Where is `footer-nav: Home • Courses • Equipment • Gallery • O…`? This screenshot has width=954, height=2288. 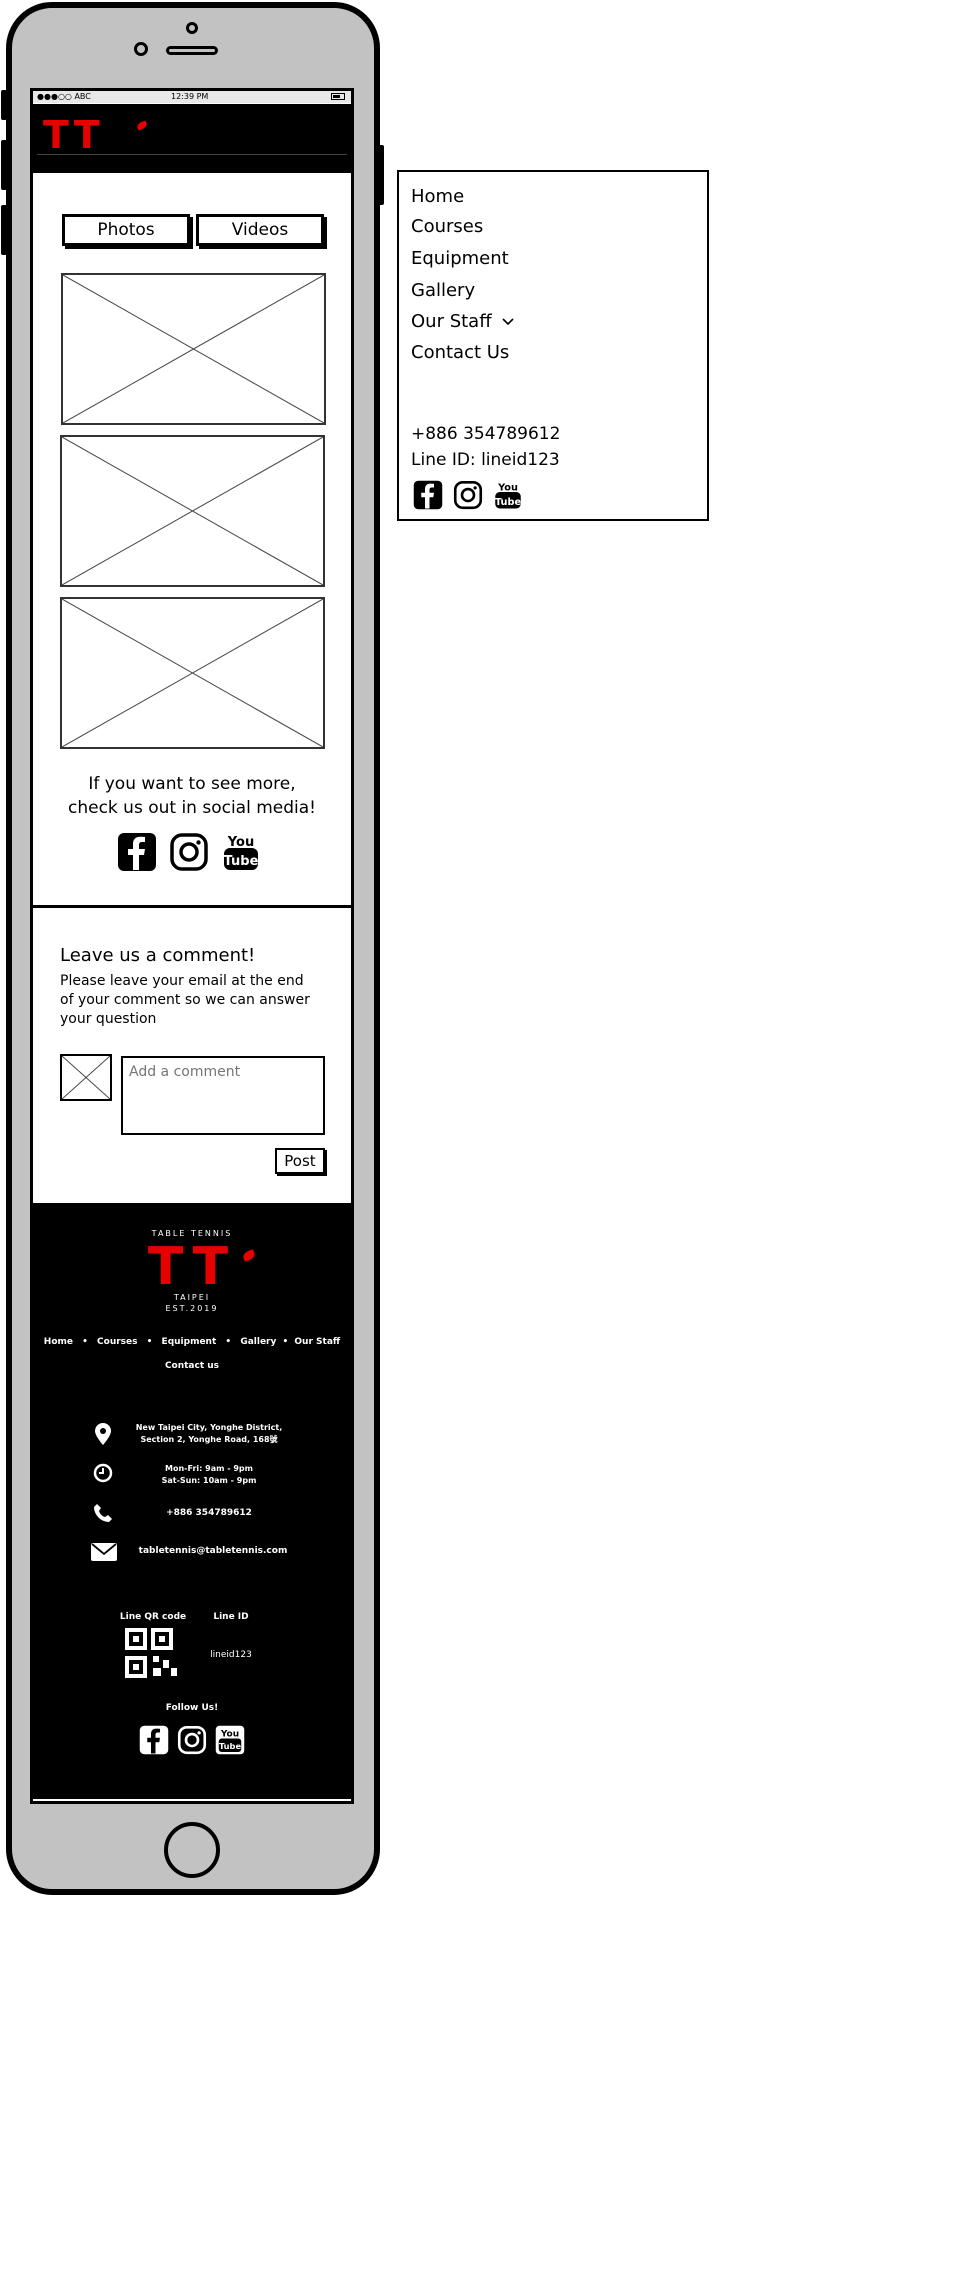 footer-nav: Home • Courses • Equipment • Gallery • O… is located at coordinates (192, 1342).